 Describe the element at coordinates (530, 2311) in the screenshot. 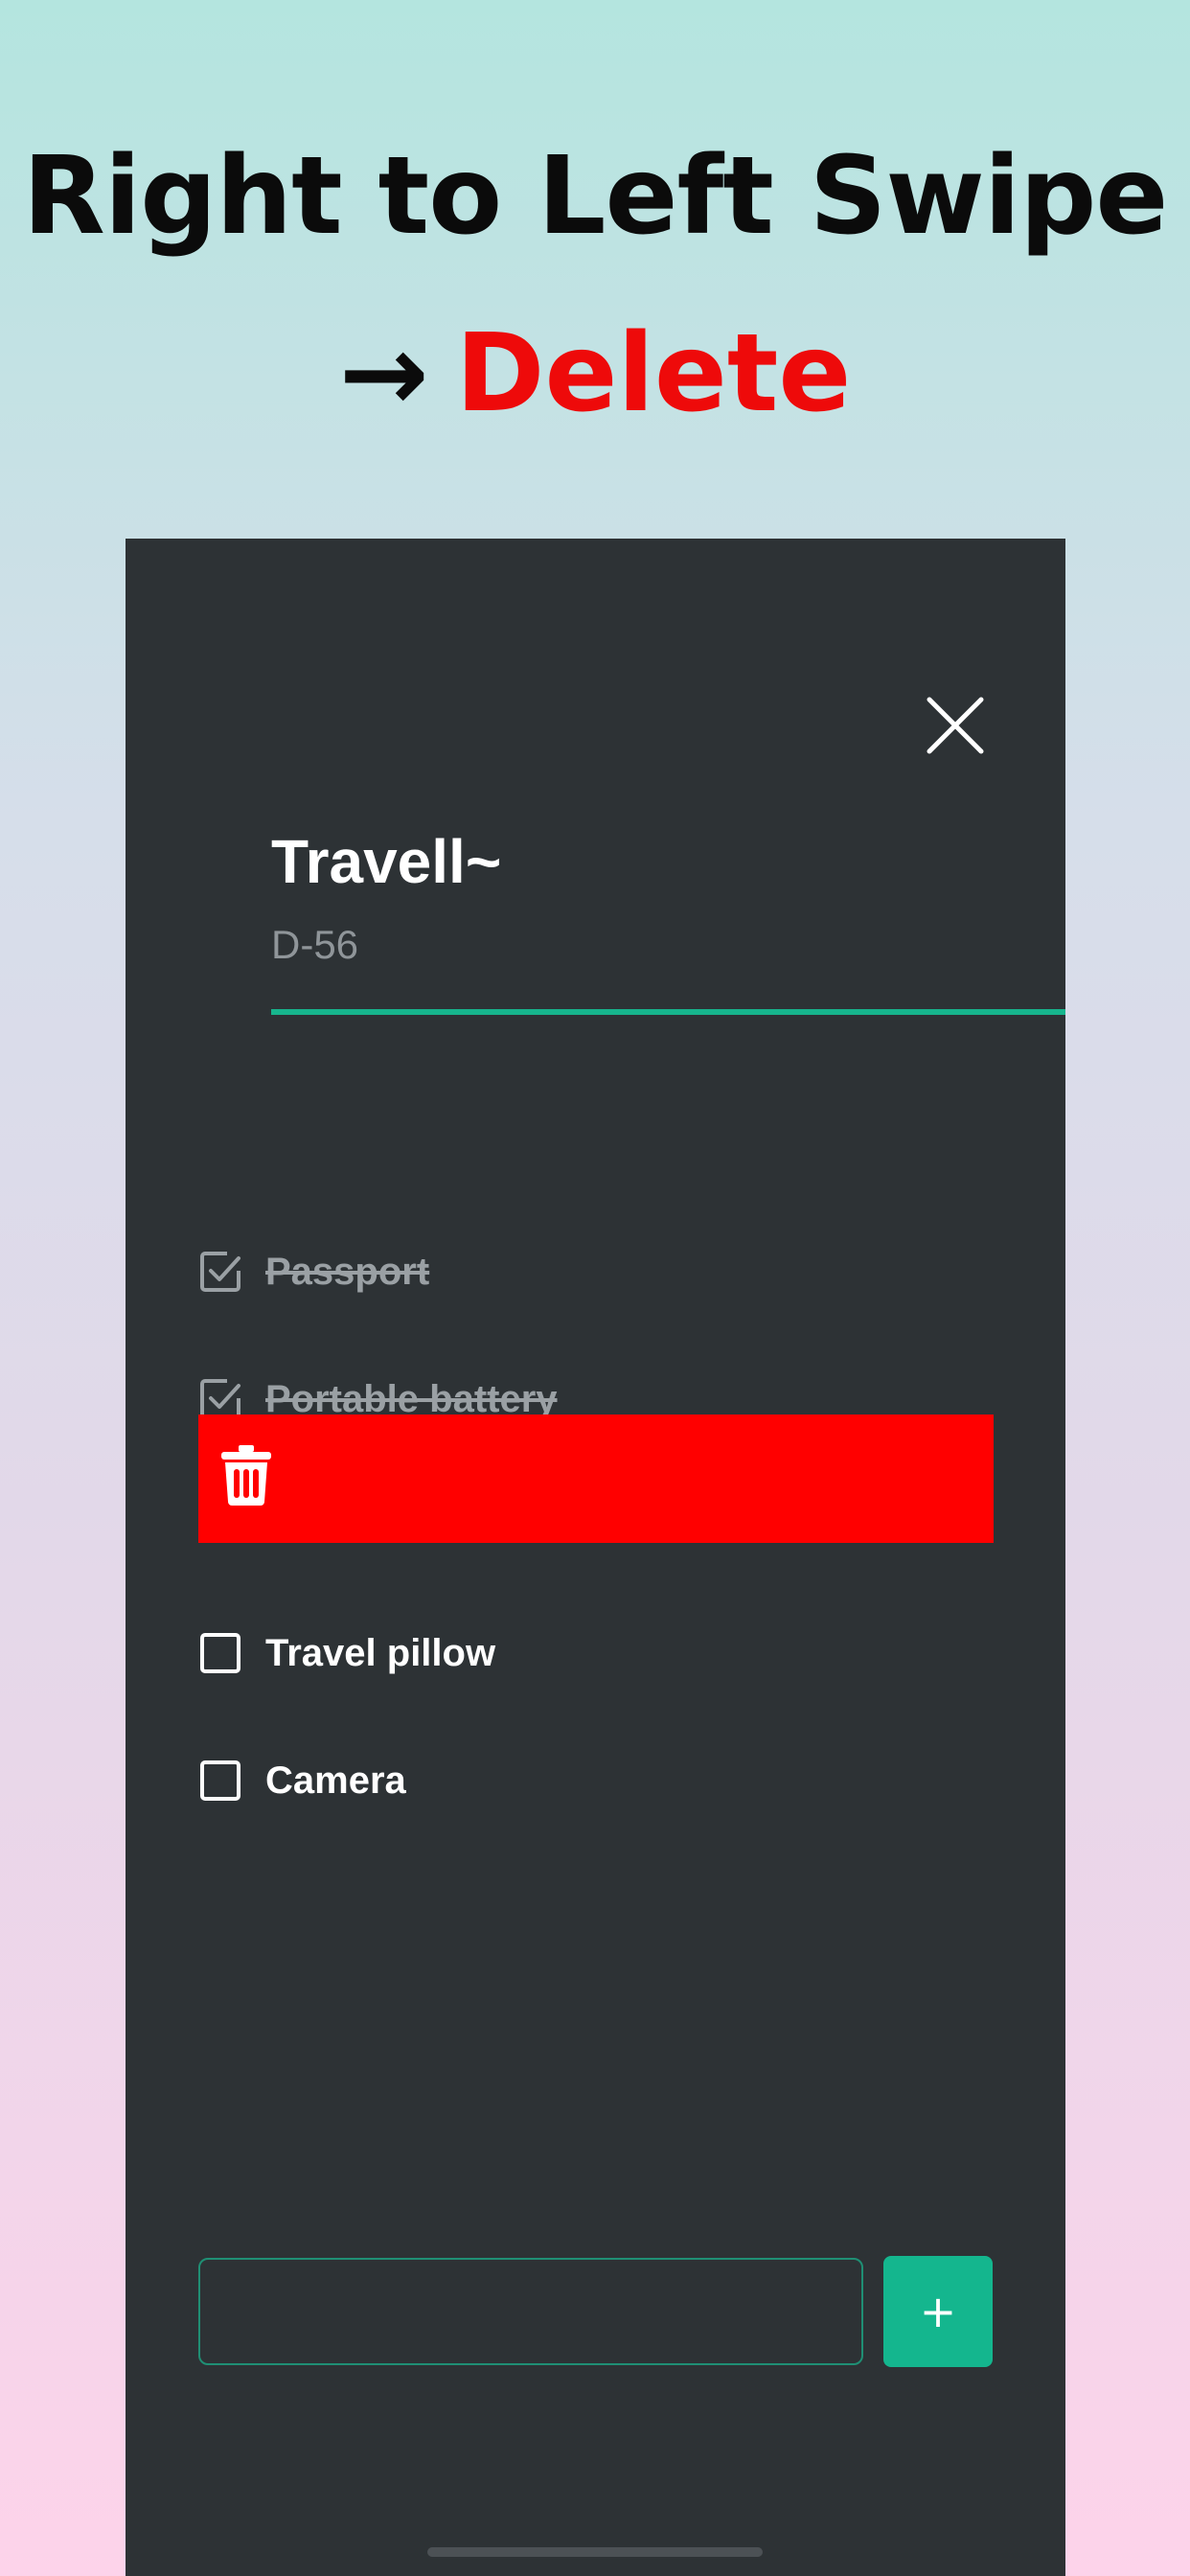

I see `new-item-input` at that location.